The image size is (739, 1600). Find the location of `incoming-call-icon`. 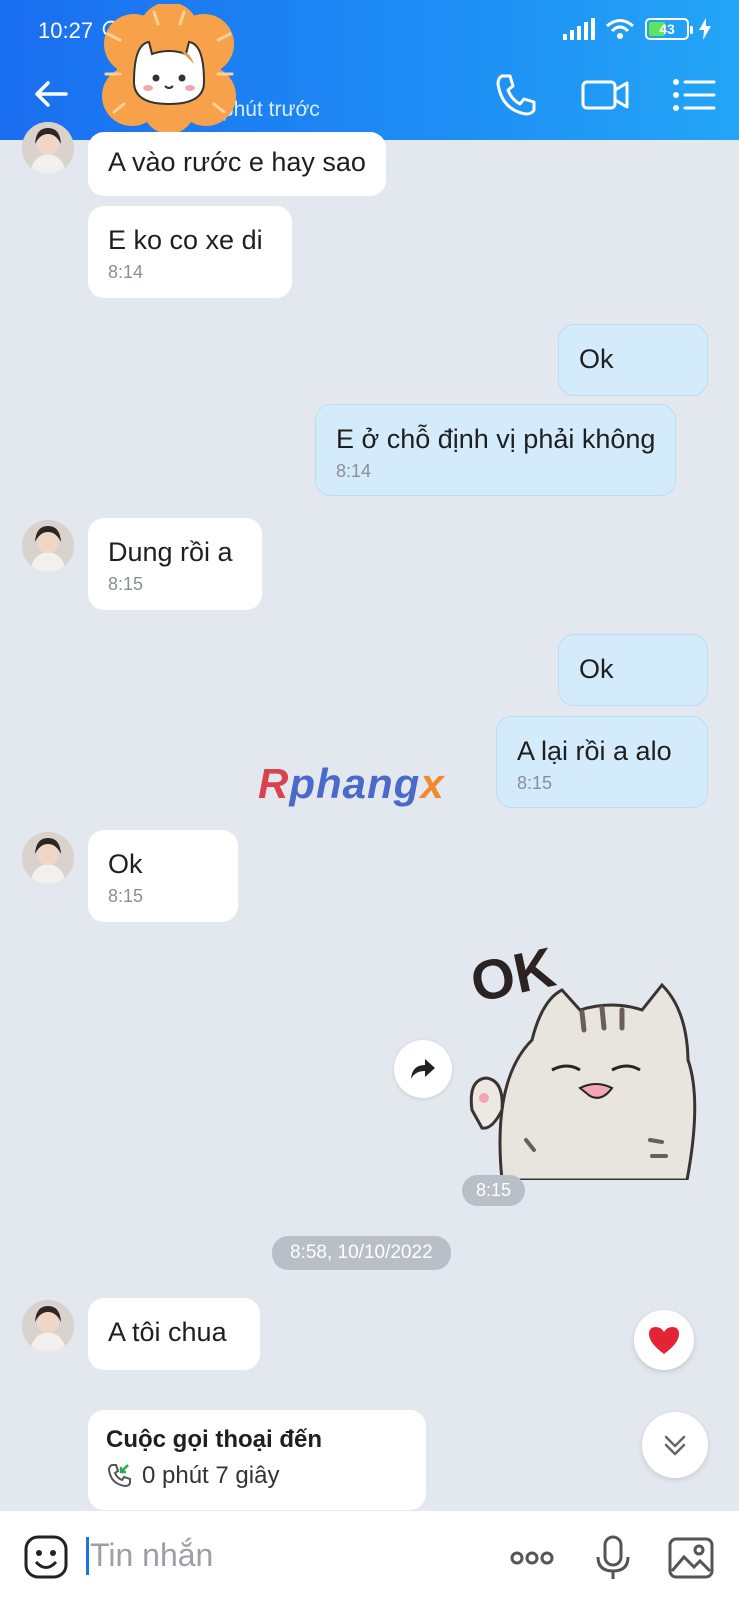

incoming-call-icon is located at coordinates (119, 1476).